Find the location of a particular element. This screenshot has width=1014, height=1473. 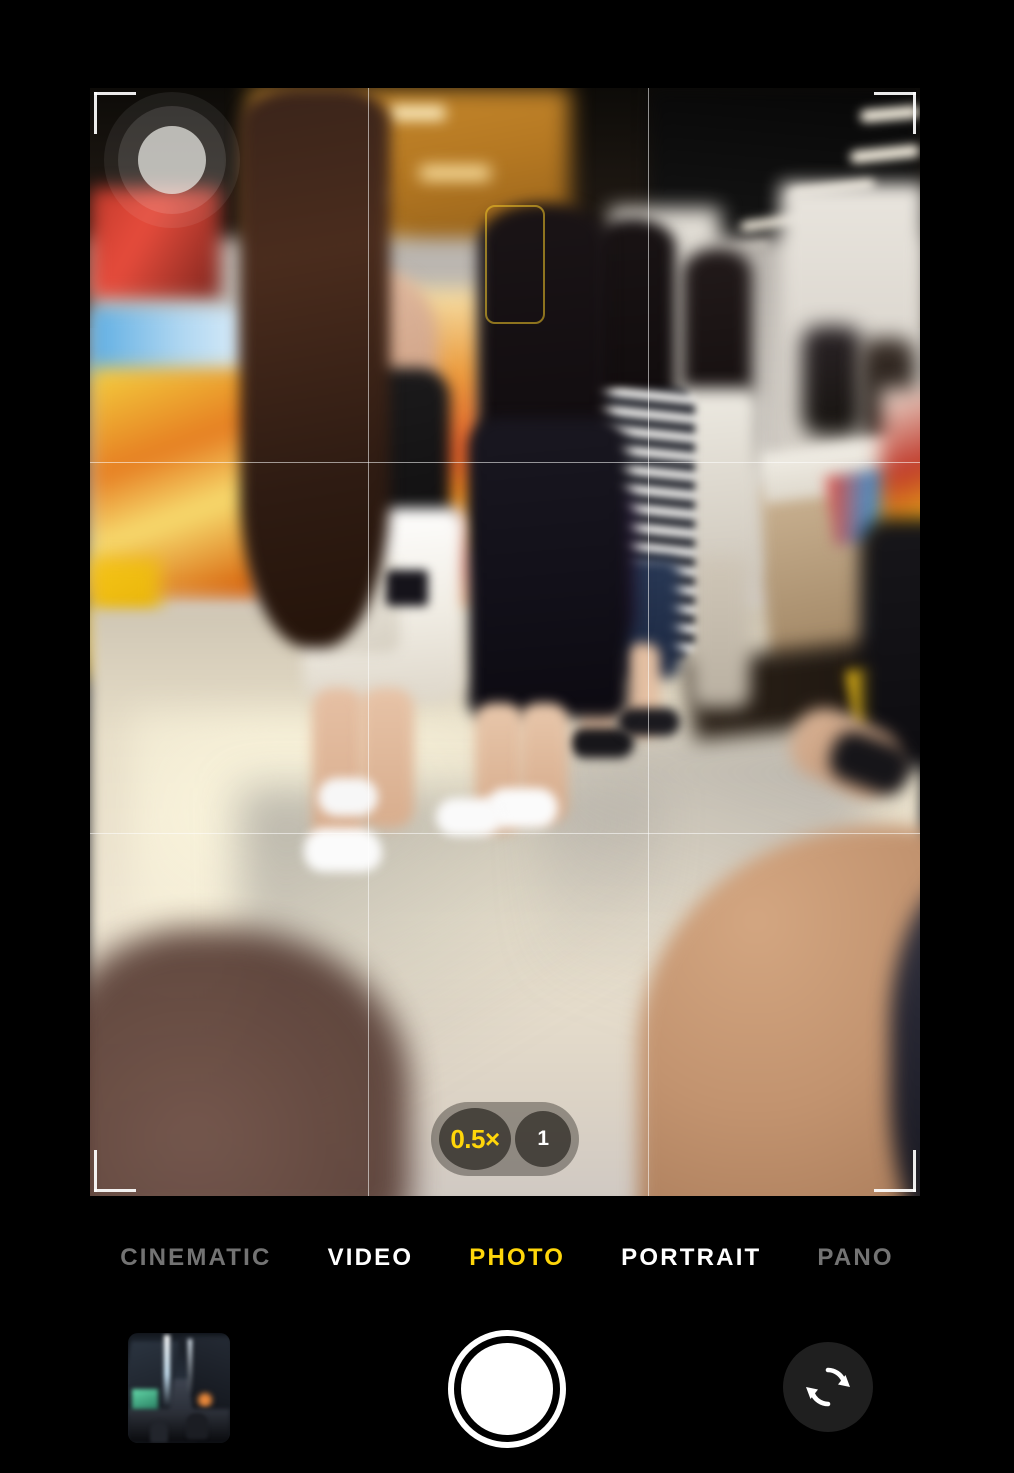

mode-cinematic: CINEMATIC is located at coordinates (195, 1258).